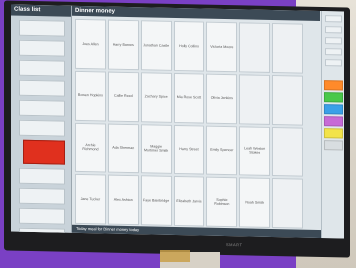  Describe the element at coordinates (156, 200) in the screenshot. I see `student-cell: Faye Bainbridge` at that location.